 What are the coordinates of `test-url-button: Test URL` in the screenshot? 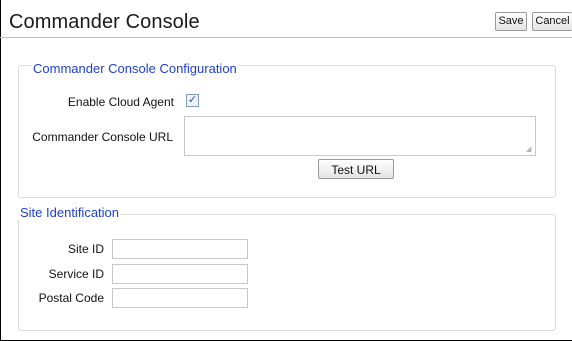 It's located at (356, 169).